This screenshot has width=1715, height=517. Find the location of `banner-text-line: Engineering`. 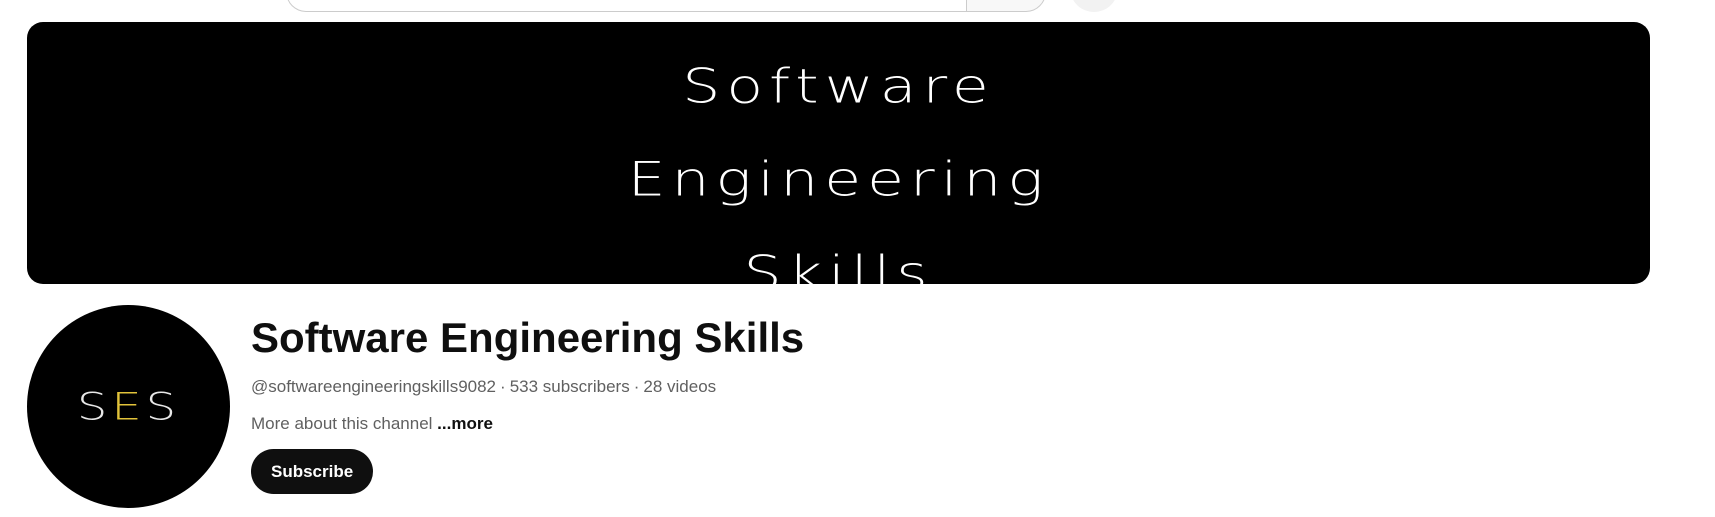

banner-text-line: Engineering is located at coordinates (838, 180).